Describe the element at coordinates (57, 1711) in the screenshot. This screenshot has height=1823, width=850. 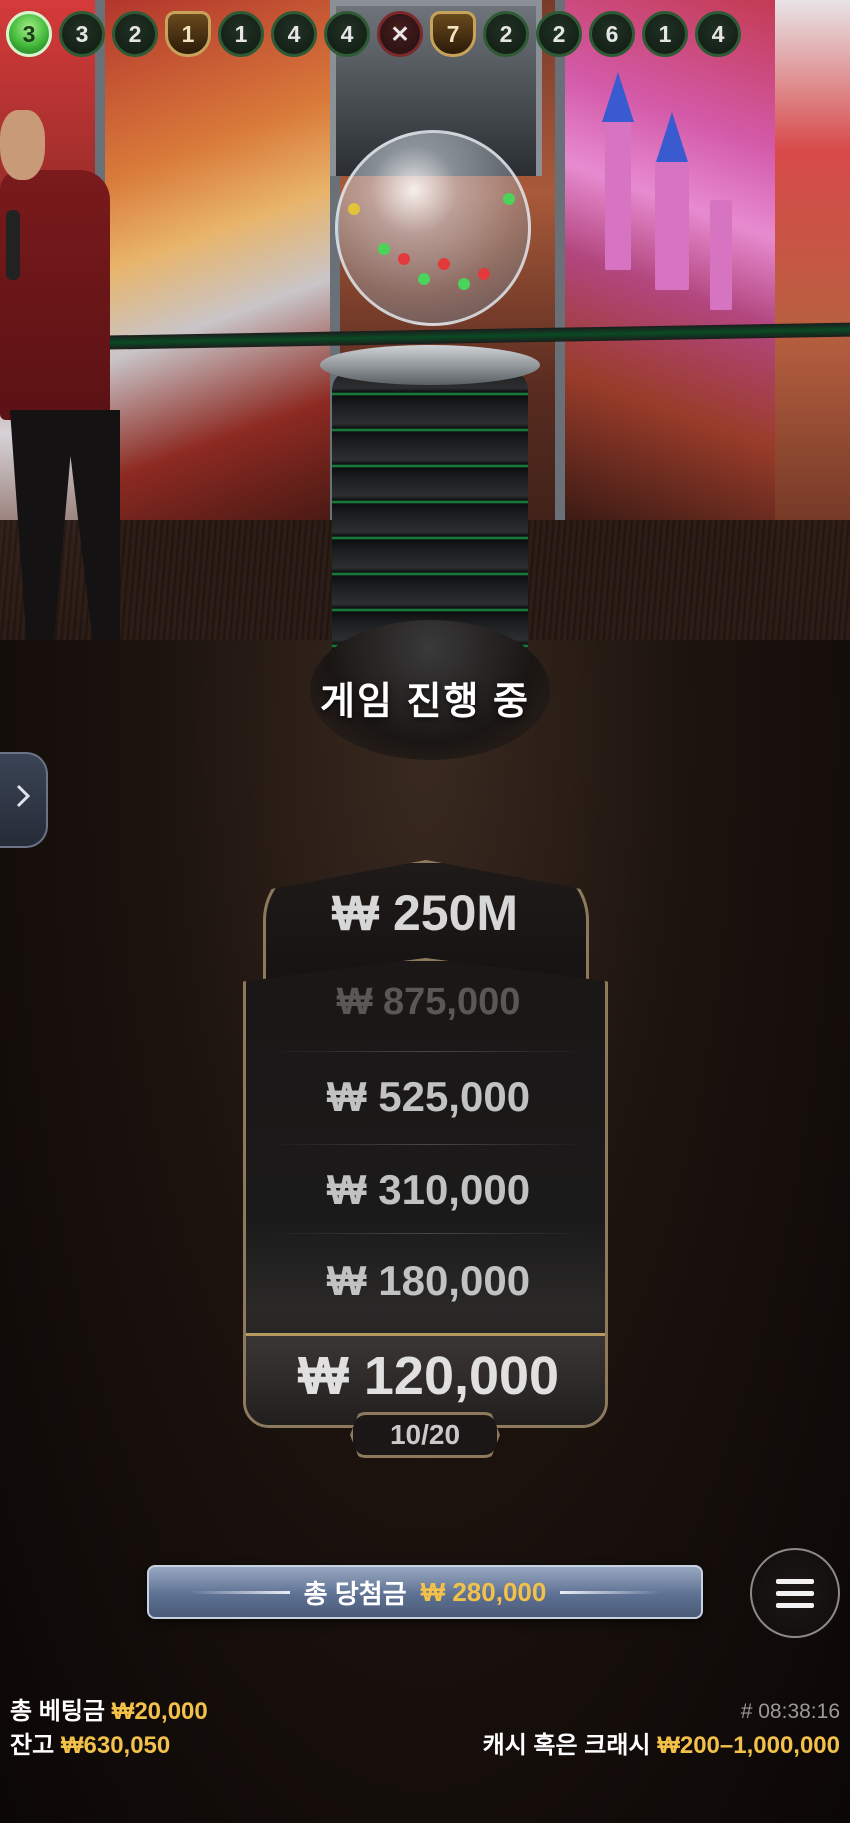
I see `total-bet-label: 총 베팅금` at that location.